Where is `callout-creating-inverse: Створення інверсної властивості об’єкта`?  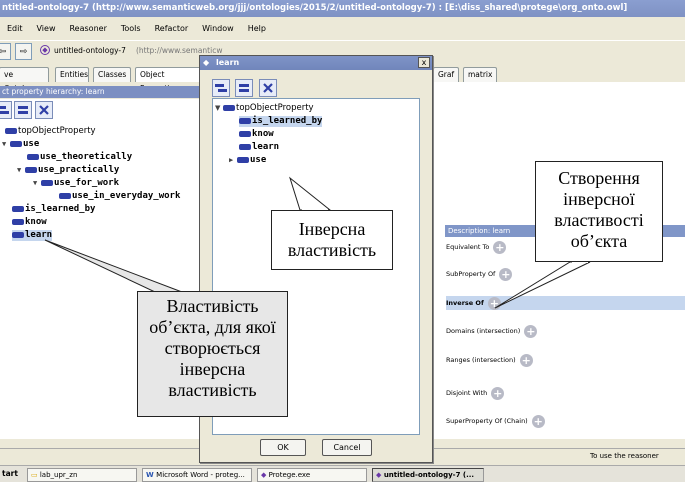 callout-creating-inverse: Створення інверсної властивості об’єкта is located at coordinates (599, 211).